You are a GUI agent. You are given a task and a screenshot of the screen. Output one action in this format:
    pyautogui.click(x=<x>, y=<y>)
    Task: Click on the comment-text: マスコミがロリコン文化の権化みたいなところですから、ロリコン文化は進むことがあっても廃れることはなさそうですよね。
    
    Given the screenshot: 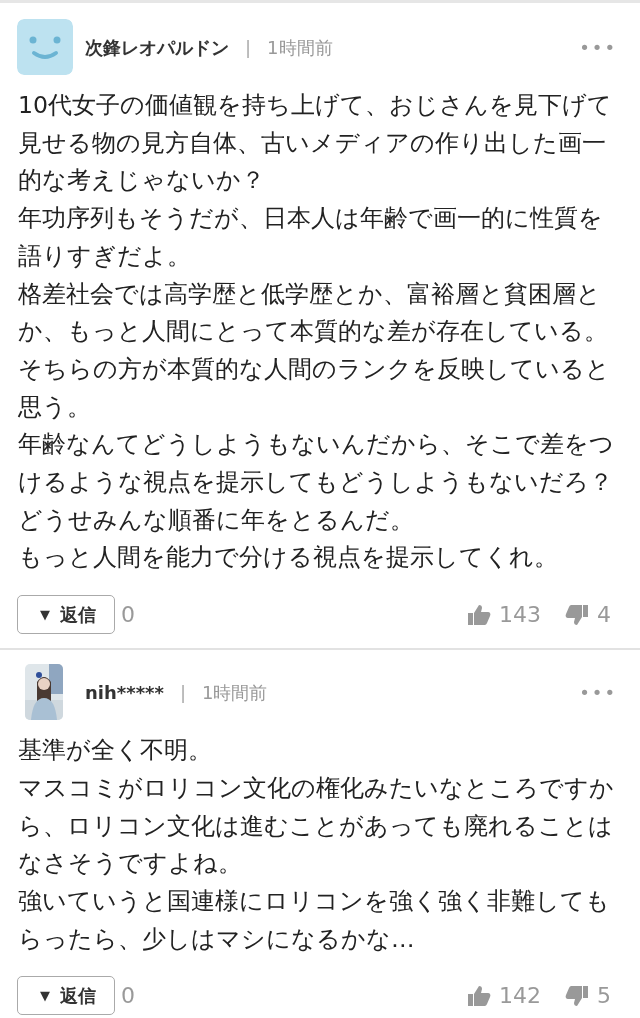 What is the action you would take?
    pyautogui.click(x=316, y=826)
    